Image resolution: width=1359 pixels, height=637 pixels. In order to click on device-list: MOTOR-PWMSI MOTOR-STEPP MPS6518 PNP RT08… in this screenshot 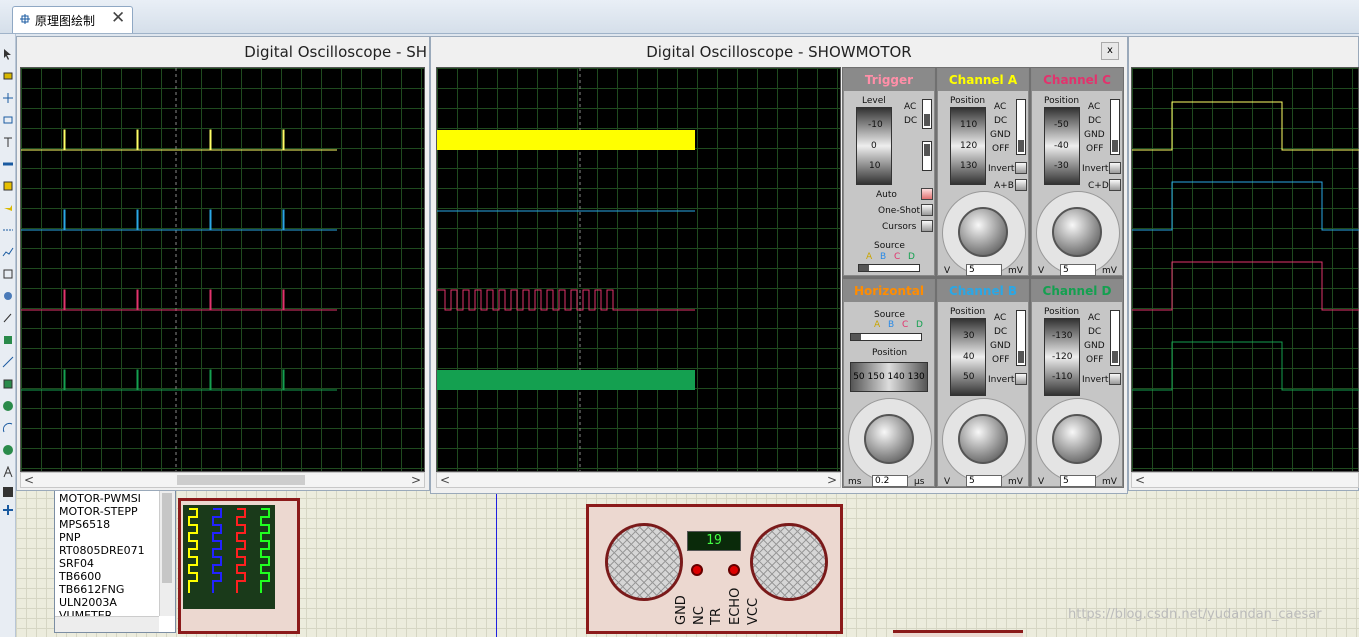, I will do `click(115, 560)`.